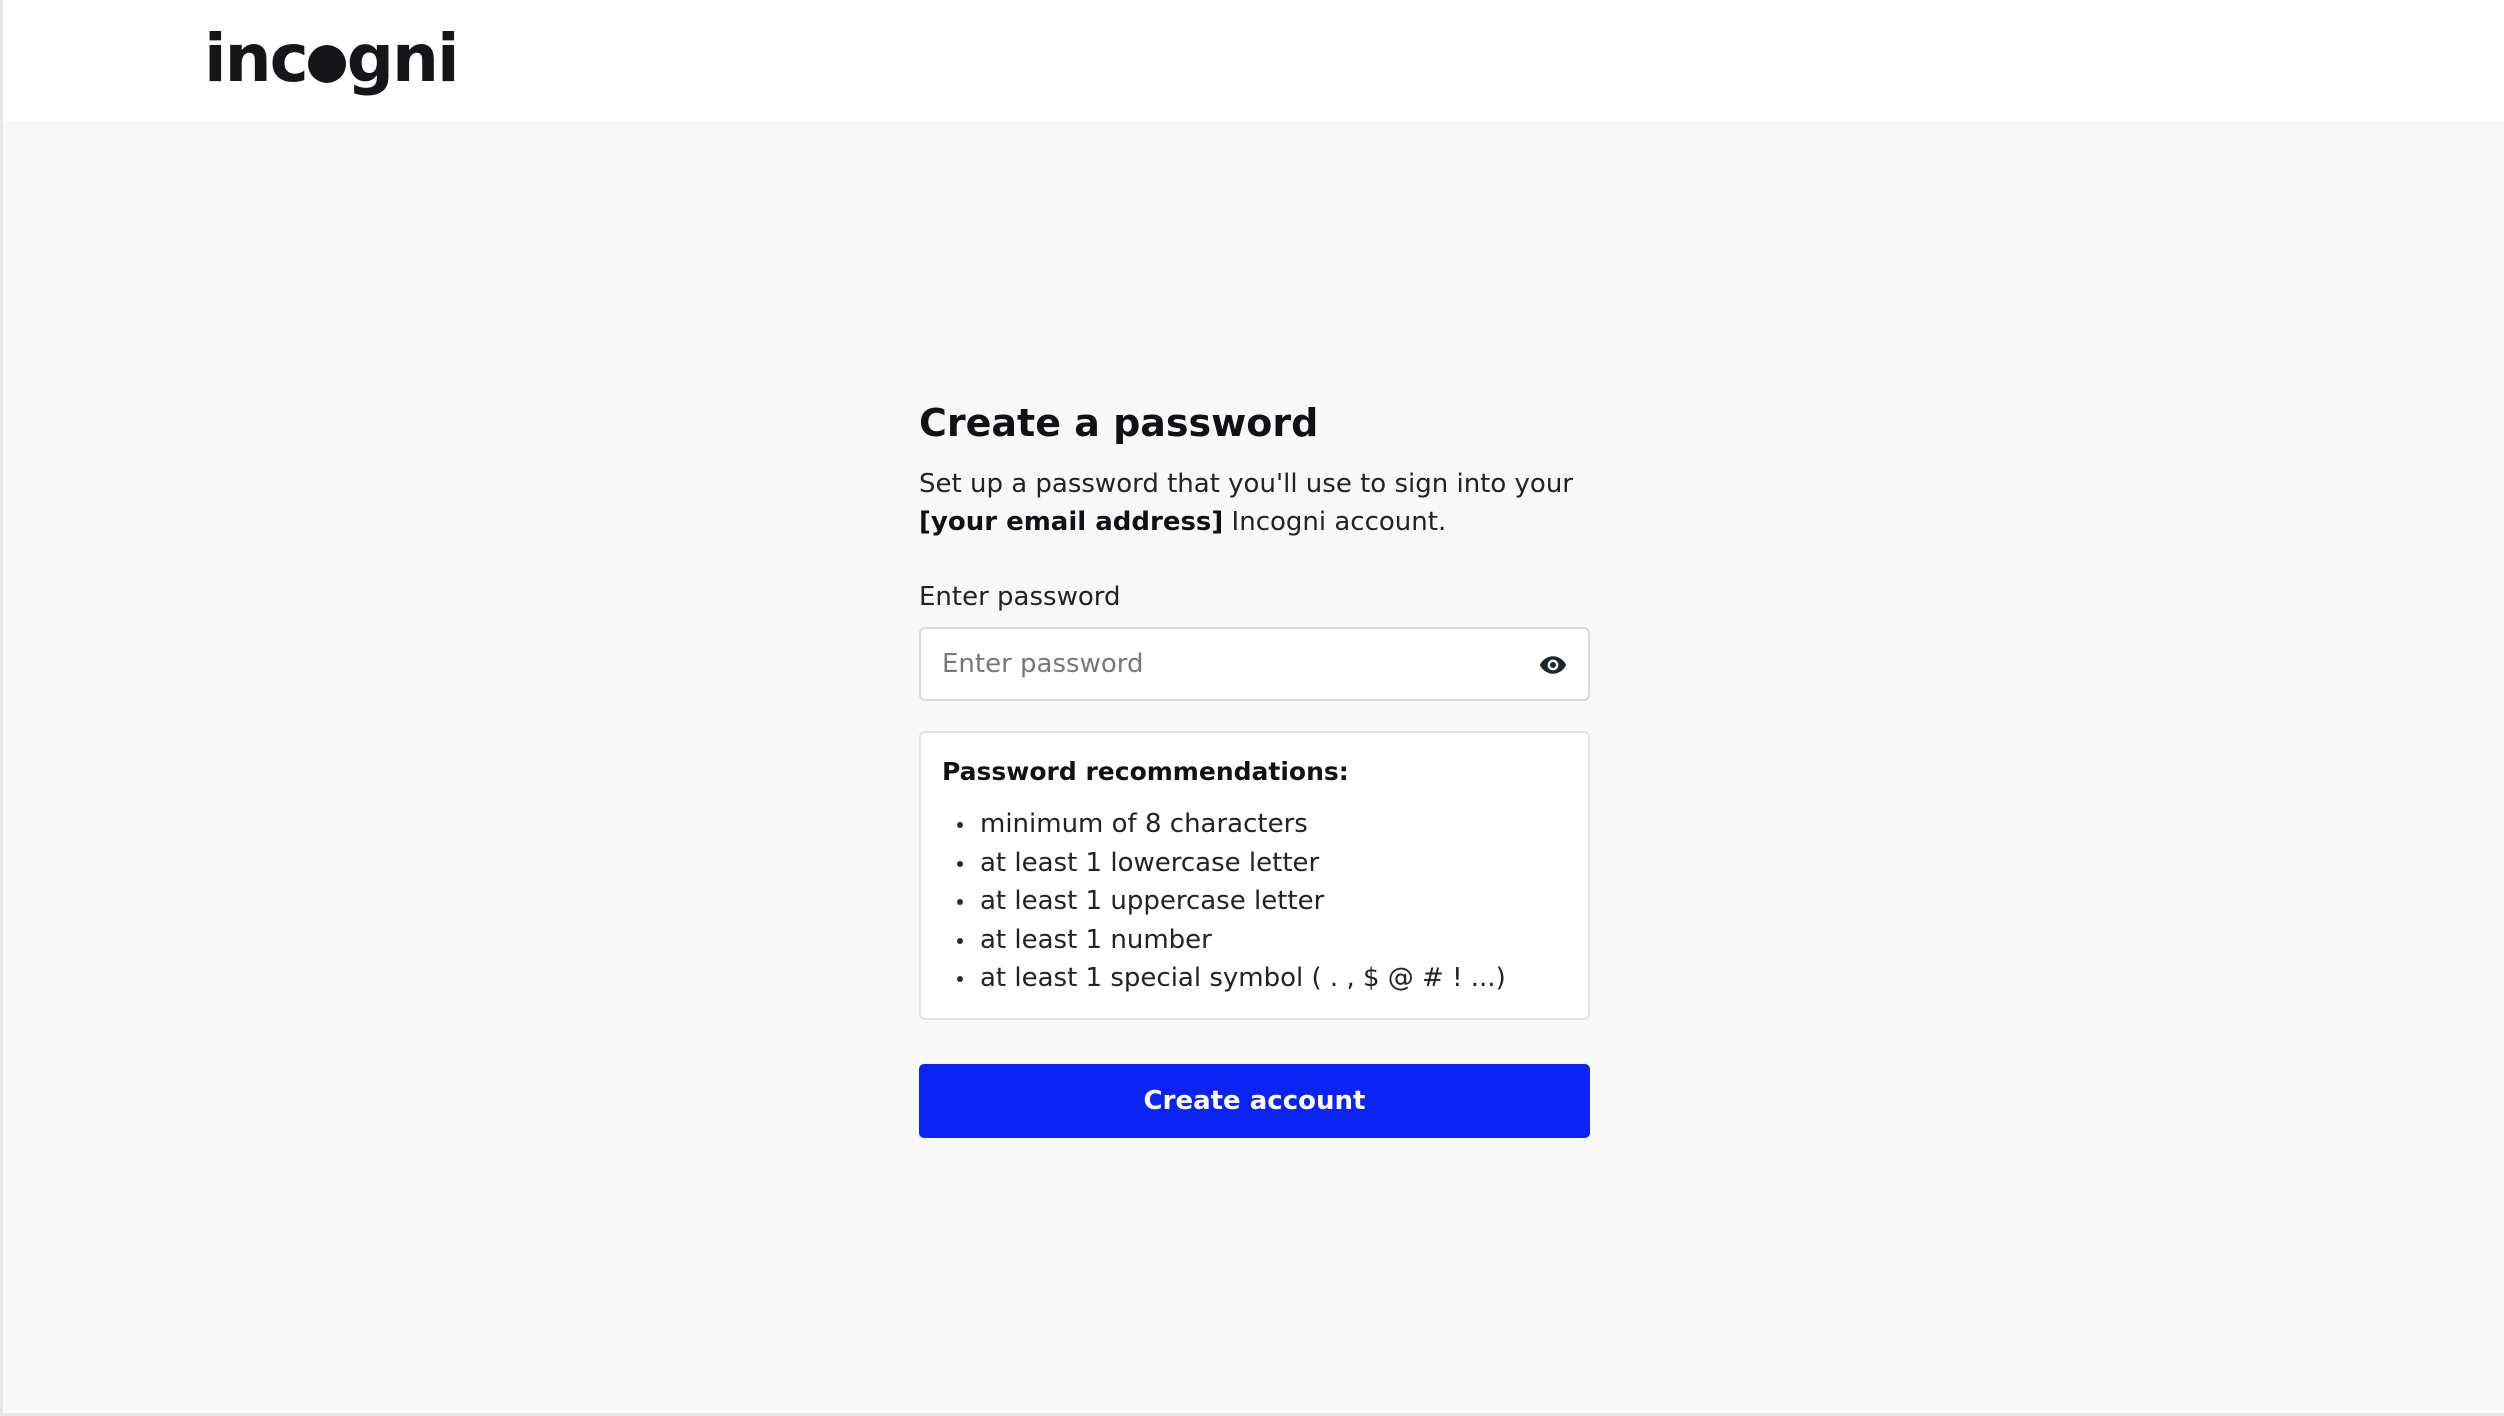 This screenshot has height=1416, width=2504. I want to click on recommendation-item: at least 1 uppercase letter, so click(1255, 901).